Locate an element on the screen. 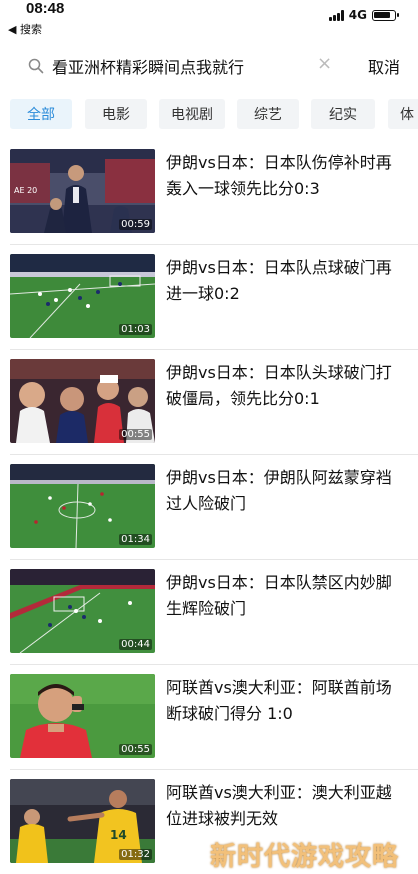 The width and height of the screenshot is (418, 874). tab-sports: 体 is located at coordinates (403, 114).